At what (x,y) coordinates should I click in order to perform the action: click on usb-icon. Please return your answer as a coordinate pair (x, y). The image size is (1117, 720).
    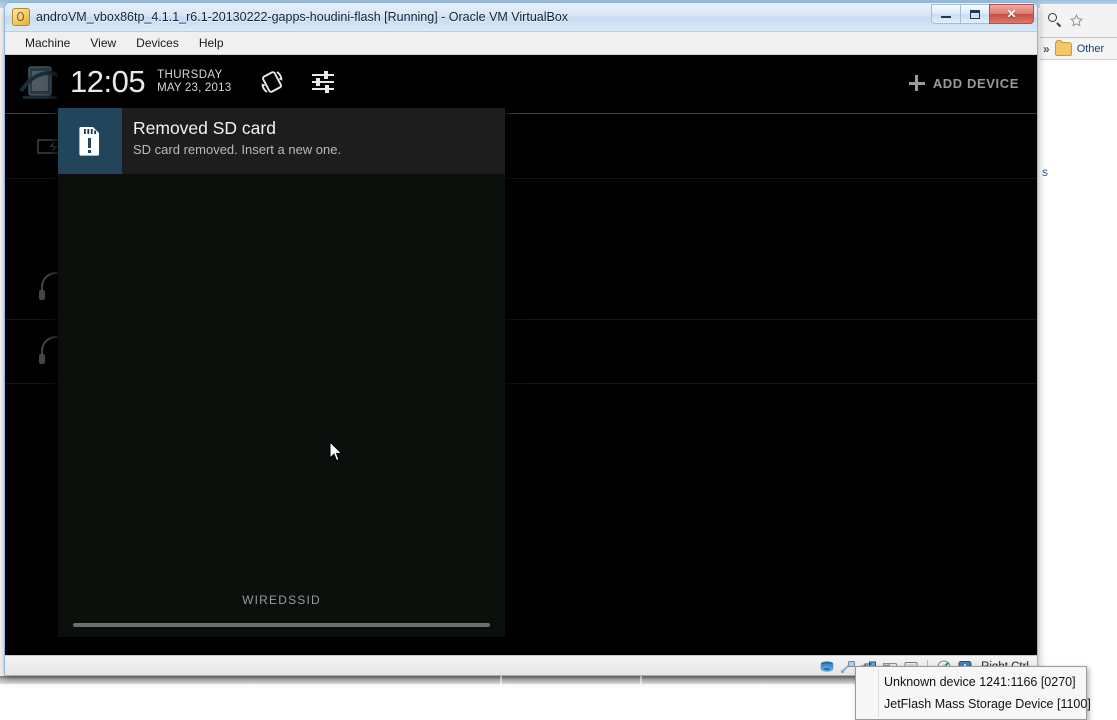
    Looking at the image, I should click on (848, 667).